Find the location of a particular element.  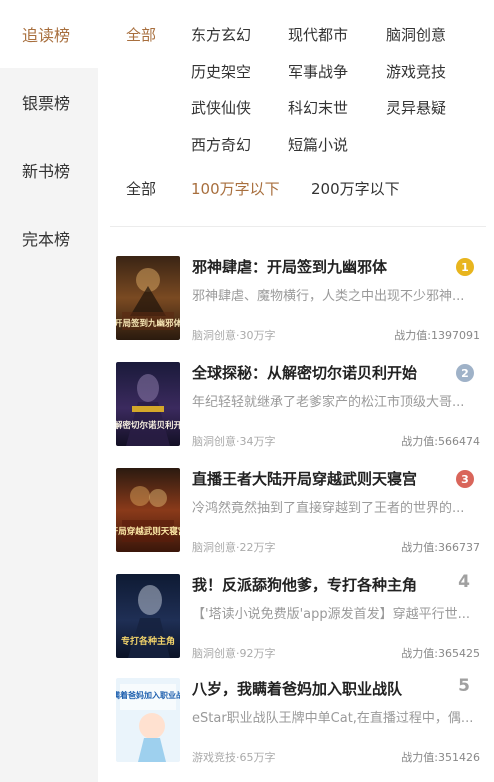

filter-wordcount: 100万字以下 is located at coordinates (235, 188).